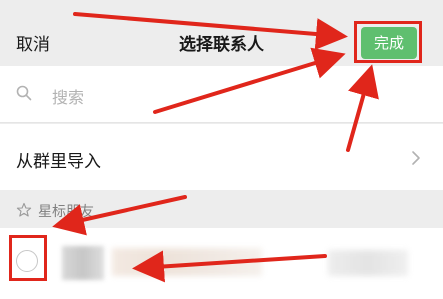 The width and height of the screenshot is (443, 299). I want to click on avatar, so click(83, 263).